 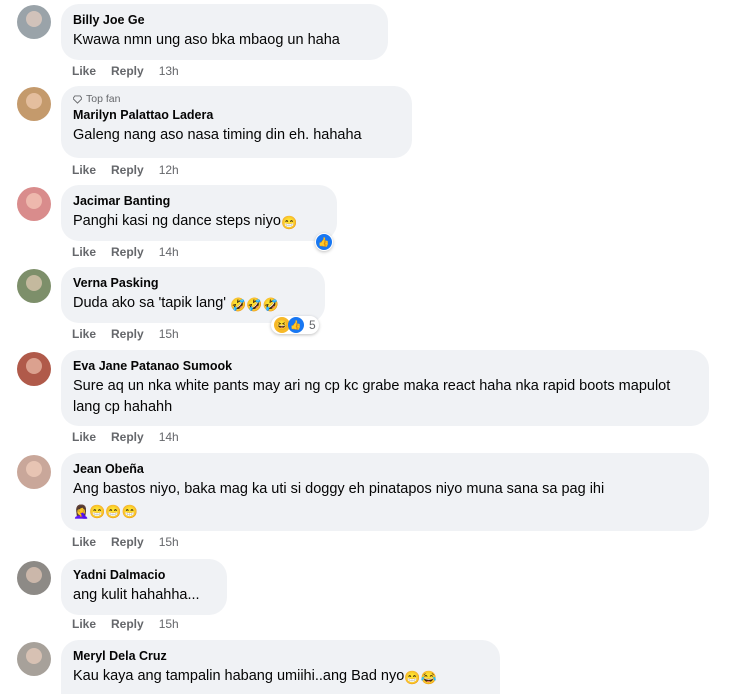 I want to click on commenter-name: Meryl Dela Cruz, so click(x=280, y=656).